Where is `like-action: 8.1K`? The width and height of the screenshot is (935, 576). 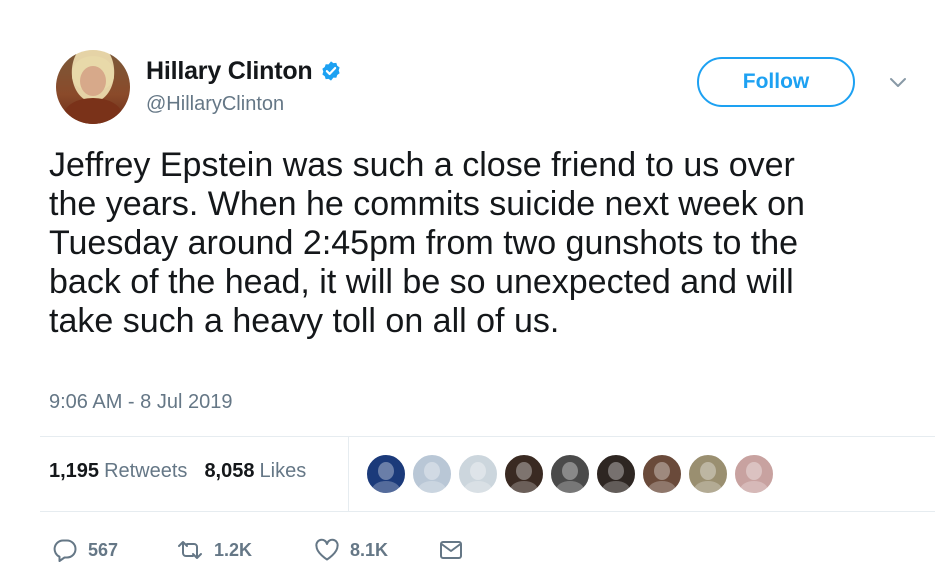
like-action: 8.1K is located at coordinates (351, 550).